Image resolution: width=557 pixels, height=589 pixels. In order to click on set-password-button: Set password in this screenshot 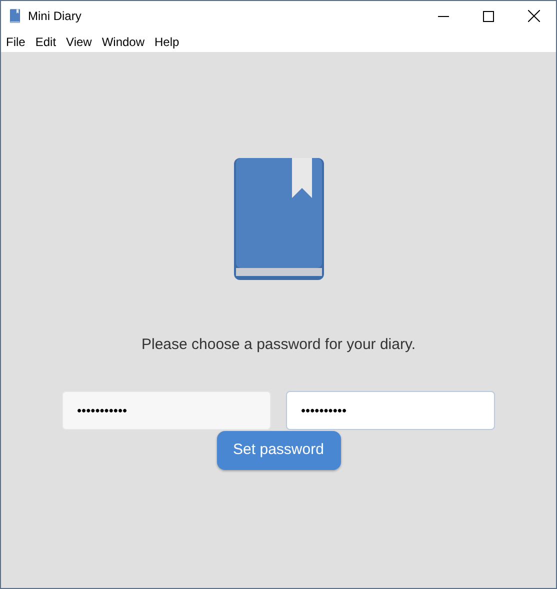, I will do `click(278, 450)`.